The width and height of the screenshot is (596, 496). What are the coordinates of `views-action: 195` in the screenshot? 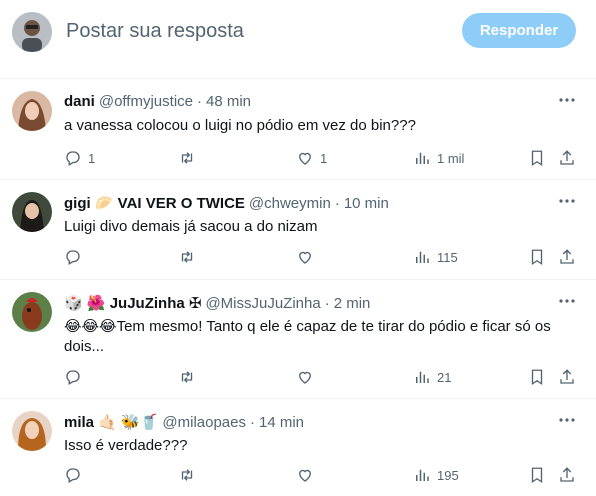 It's located at (436, 475).